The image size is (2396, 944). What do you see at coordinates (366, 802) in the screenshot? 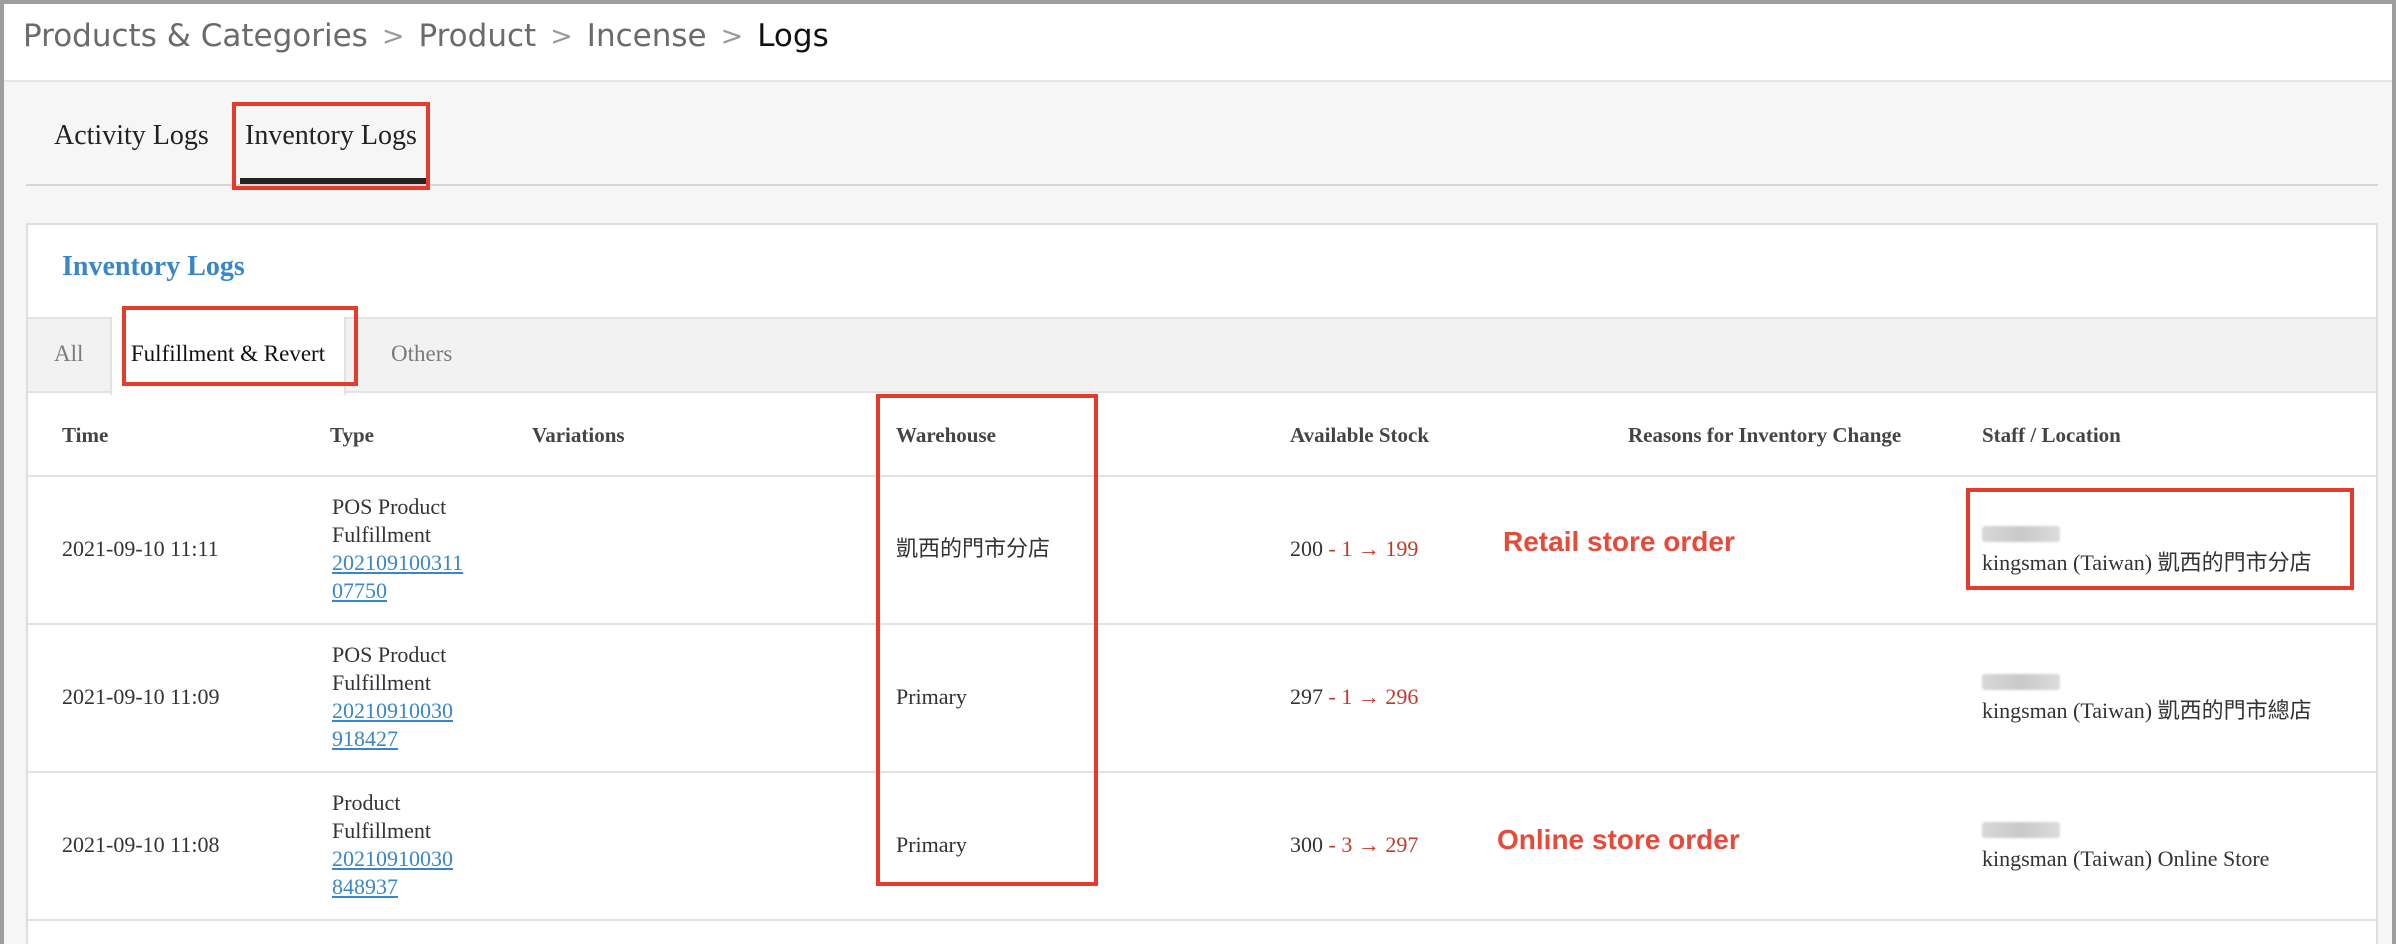
I see `row-type-line1: Product` at bounding box center [366, 802].